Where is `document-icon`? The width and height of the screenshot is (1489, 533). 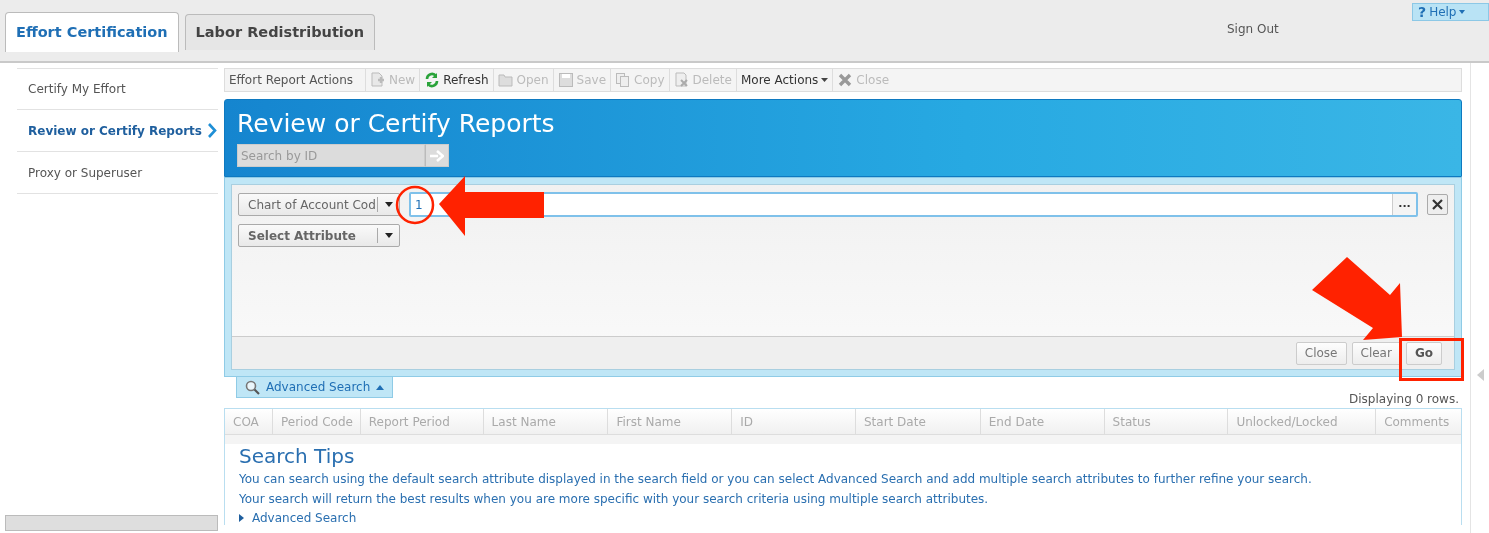 document-icon is located at coordinates (378, 80).